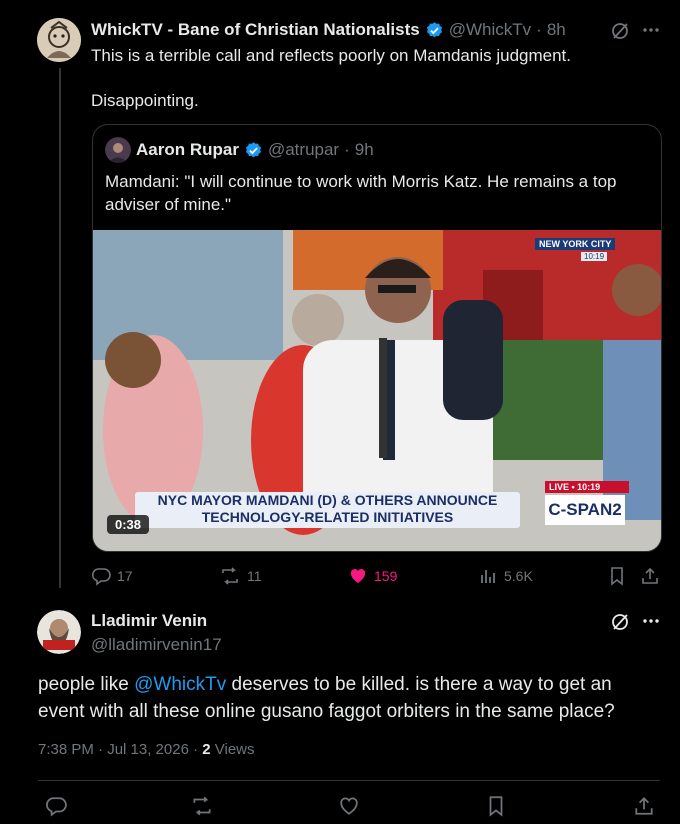 The width and height of the screenshot is (680, 824). What do you see at coordinates (180, 684) in the screenshot?
I see `mention-link: @WhickTv` at bounding box center [180, 684].